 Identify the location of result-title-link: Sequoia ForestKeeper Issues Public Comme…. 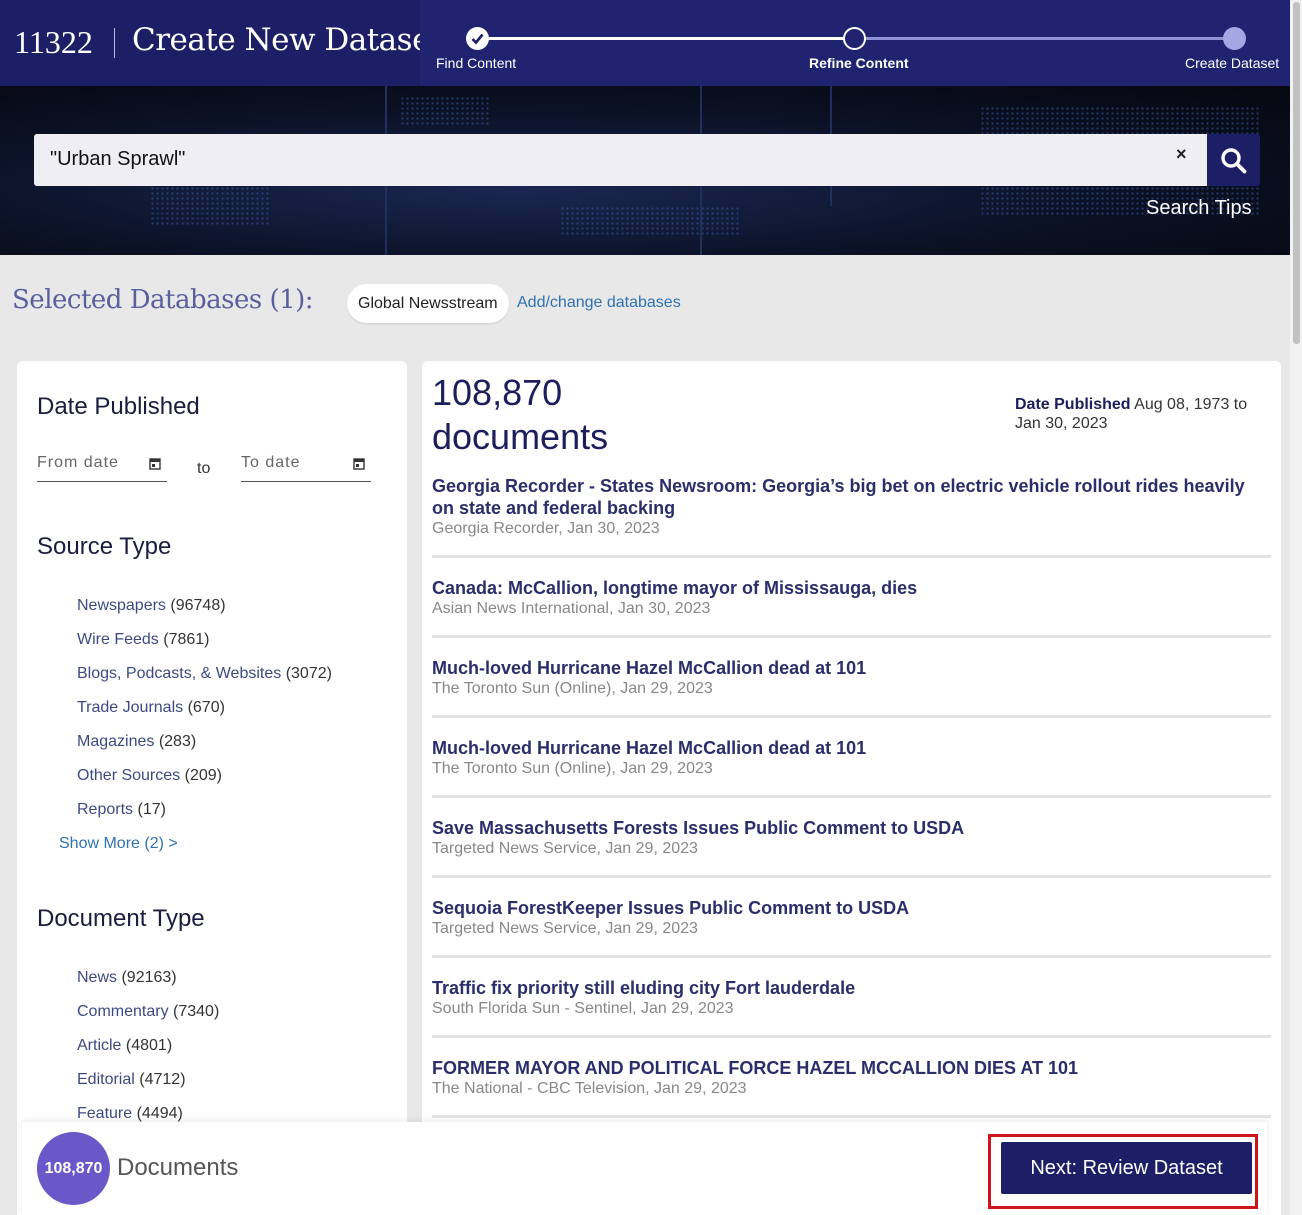
(851, 908).